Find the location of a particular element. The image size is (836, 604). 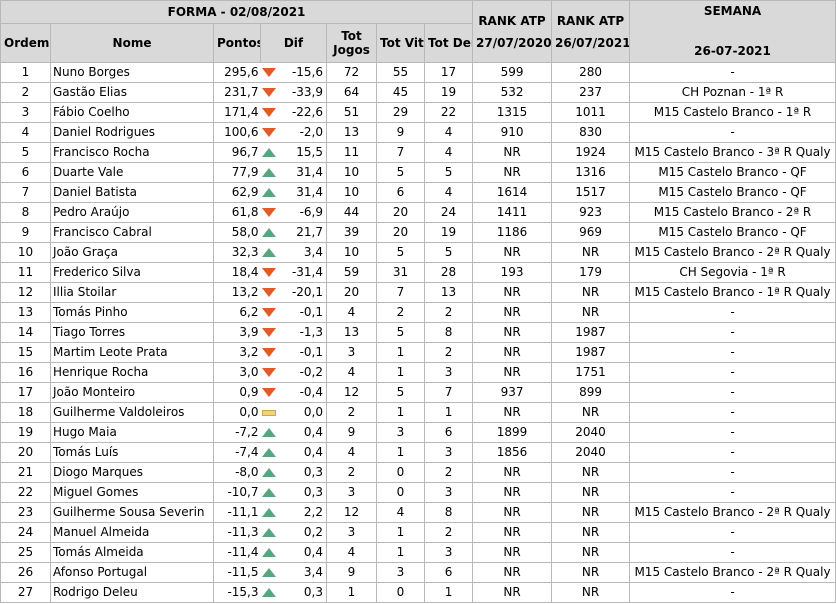

cell-ordem: 17 is located at coordinates (25, 392).